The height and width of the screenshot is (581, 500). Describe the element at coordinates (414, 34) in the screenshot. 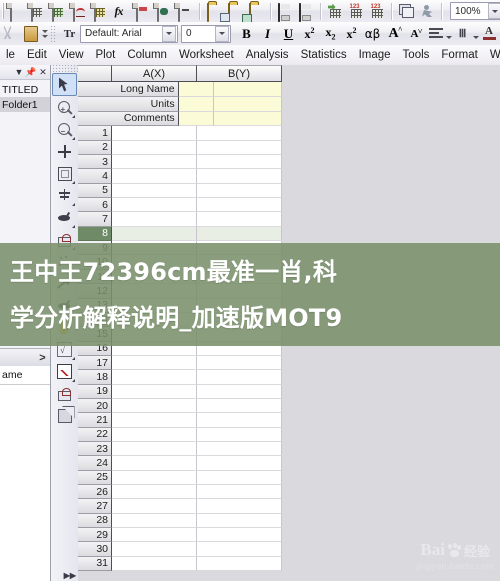

I see `decrease-font-button: A ˅` at that location.